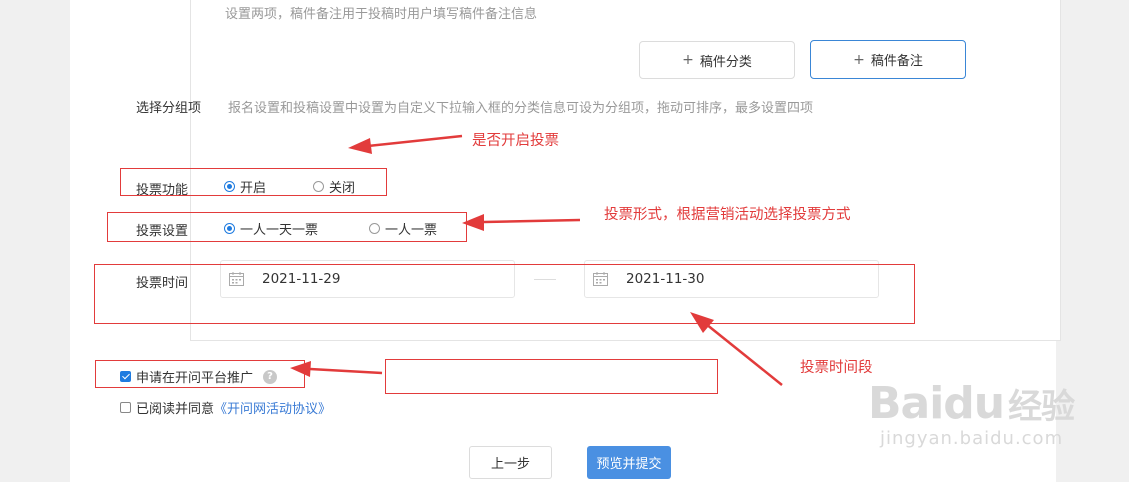 The width and height of the screenshot is (1129, 482). Describe the element at coordinates (532, 221) in the screenshot. I see `arrow-vote-setting` at that location.